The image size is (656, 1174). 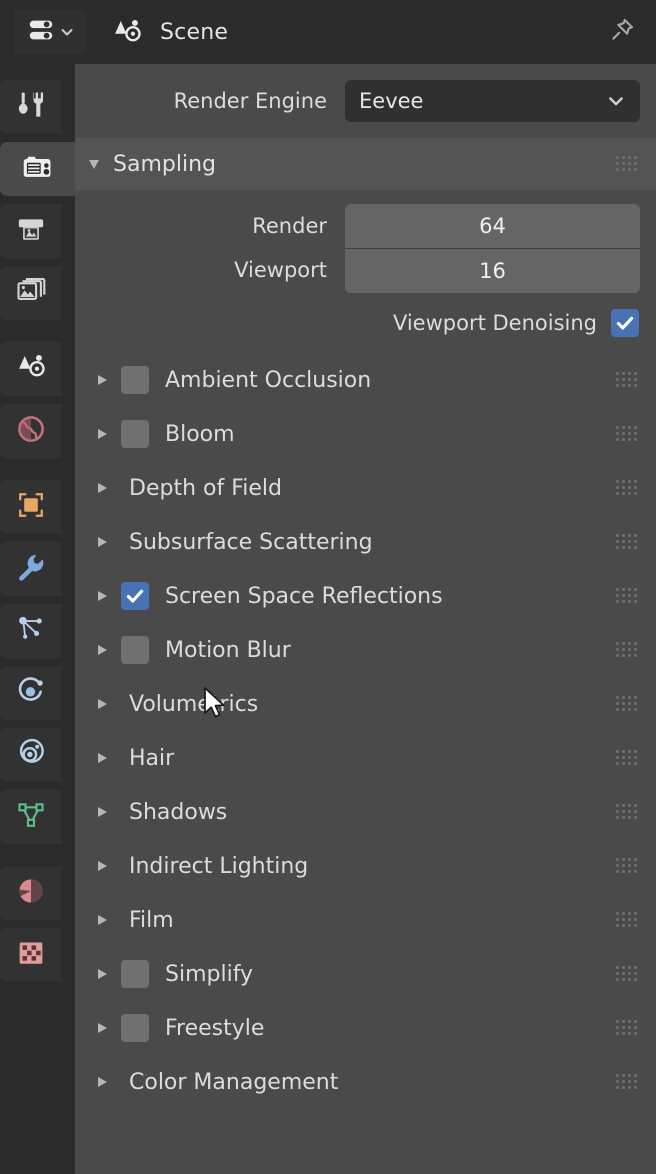 What do you see at coordinates (135, 380) in the screenshot?
I see `panel-checkbox-ambient-occlusion` at bounding box center [135, 380].